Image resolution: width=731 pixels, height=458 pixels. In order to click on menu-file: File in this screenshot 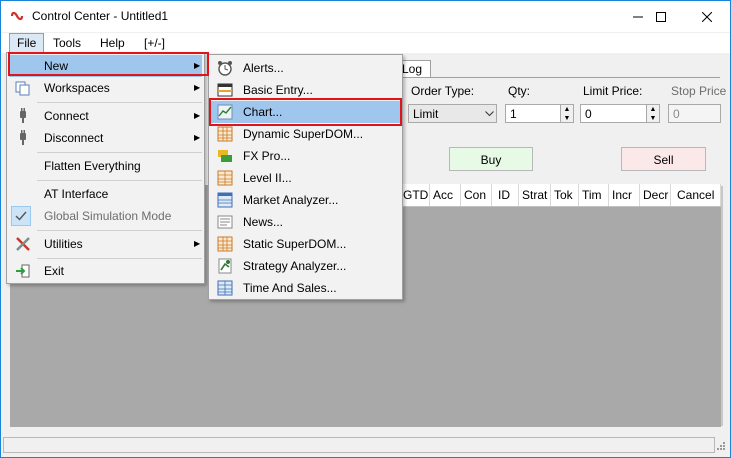, I will do `click(27, 43)`.